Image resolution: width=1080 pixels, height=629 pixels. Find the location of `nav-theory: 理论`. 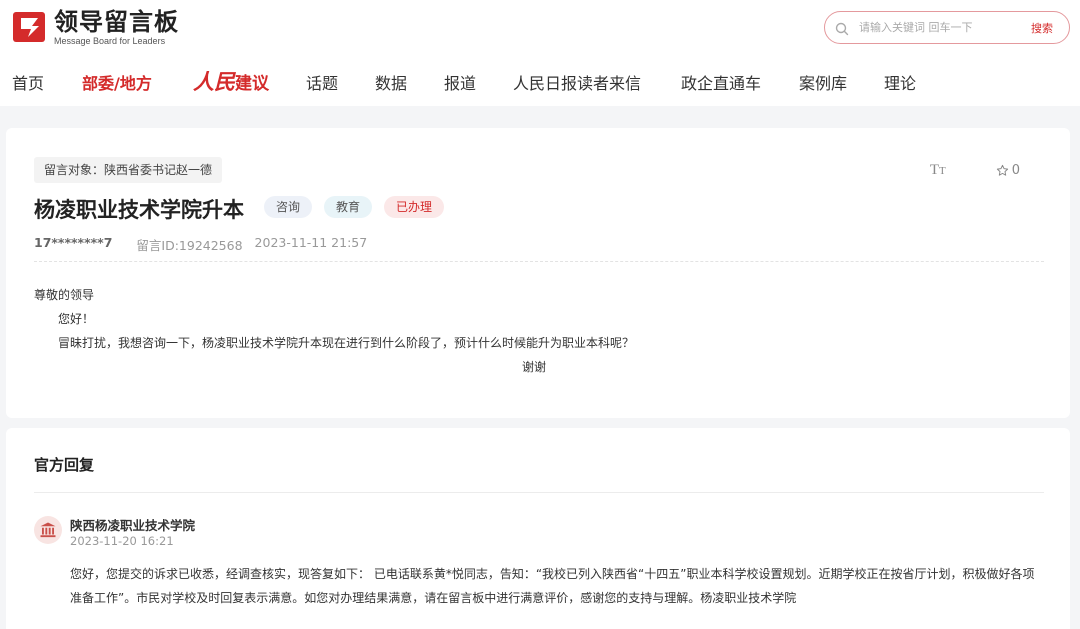

nav-theory: 理论 is located at coordinates (900, 82).